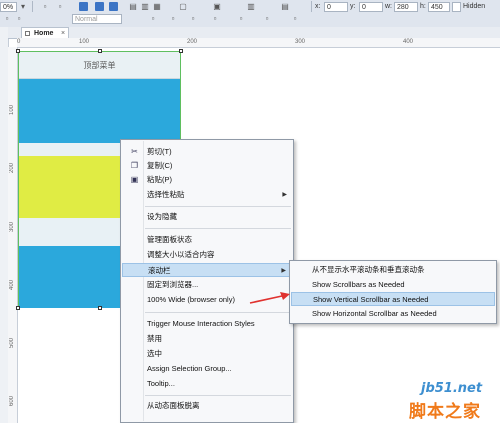  I want to click on ruler-tick-label: 100, so click(12, 110).